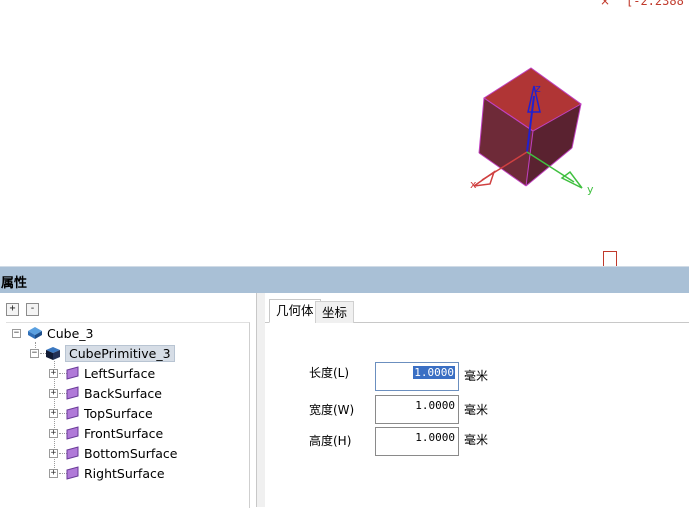 This screenshot has width=689, height=508. Describe the element at coordinates (538, 88) in the screenshot. I see `z-axis-label: z` at that location.